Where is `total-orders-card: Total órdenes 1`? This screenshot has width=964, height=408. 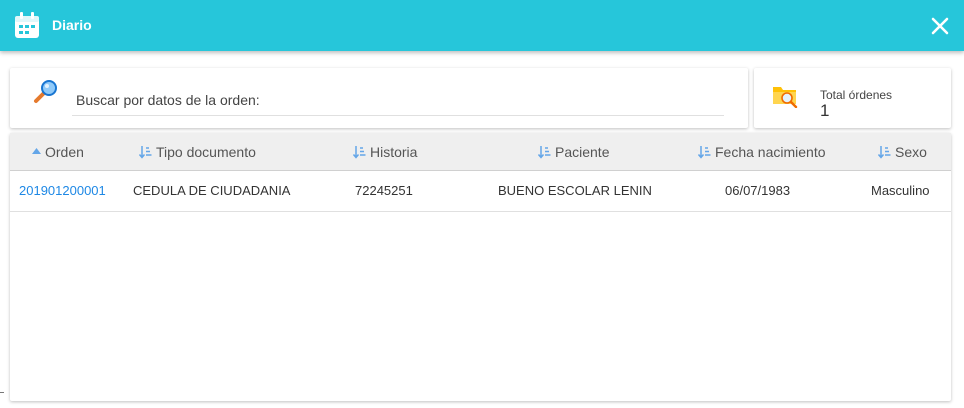 total-orders-card: Total órdenes 1 is located at coordinates (852, 98).